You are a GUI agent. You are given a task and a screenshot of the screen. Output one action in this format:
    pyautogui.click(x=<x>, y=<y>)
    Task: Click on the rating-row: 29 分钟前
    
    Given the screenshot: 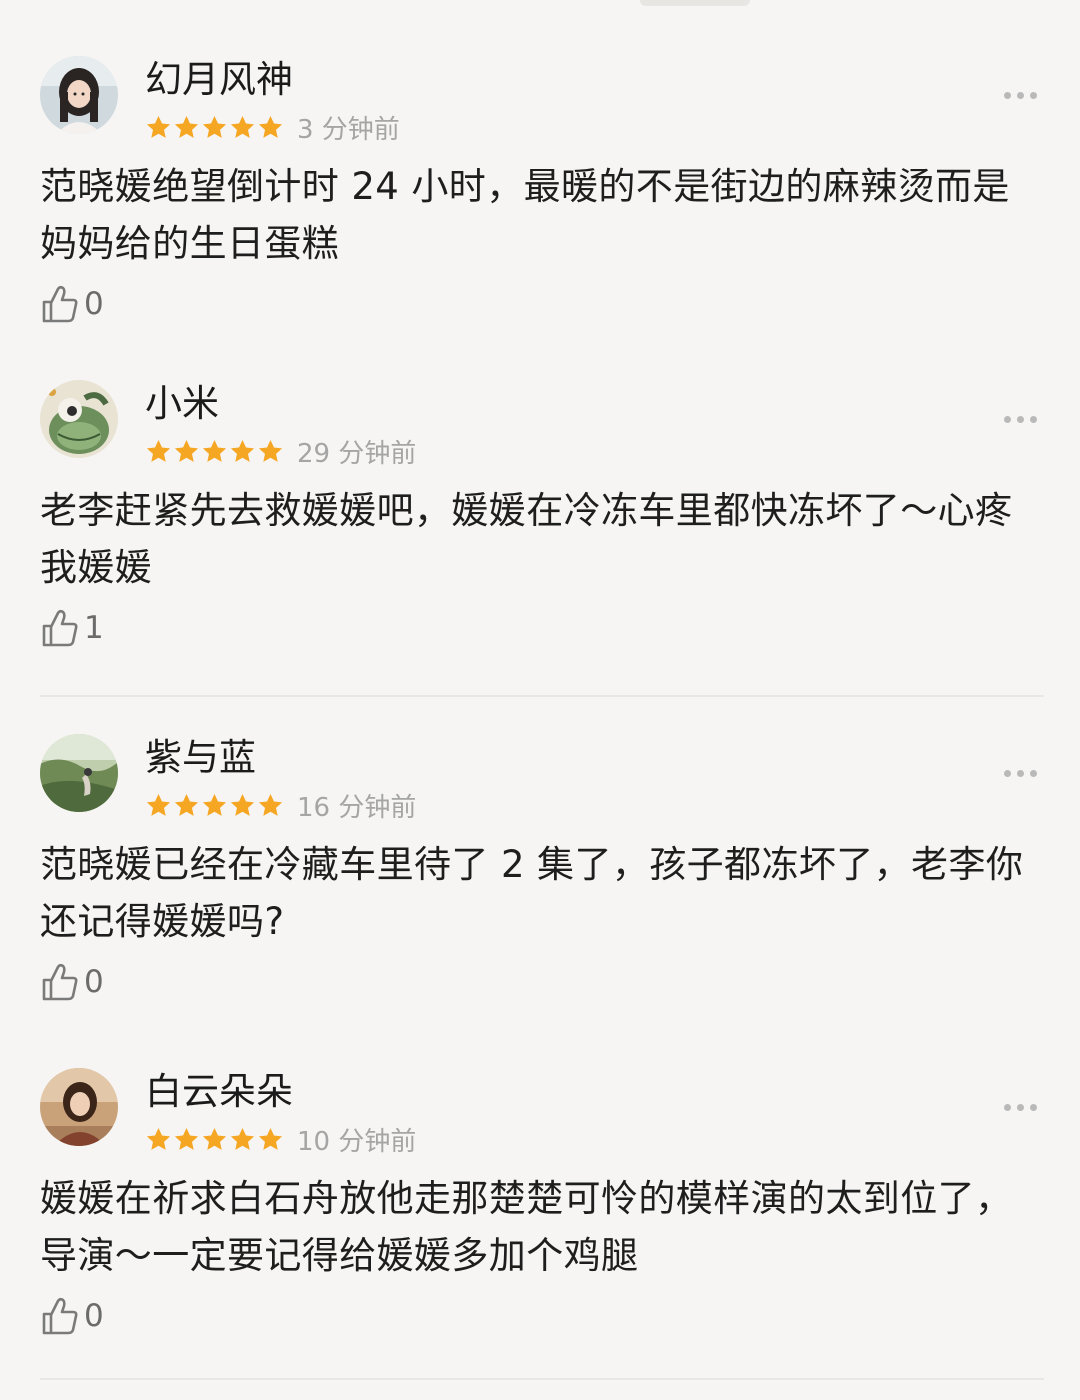 What is the action you would take?
    pyautogui.click(x=281, y=451)
    